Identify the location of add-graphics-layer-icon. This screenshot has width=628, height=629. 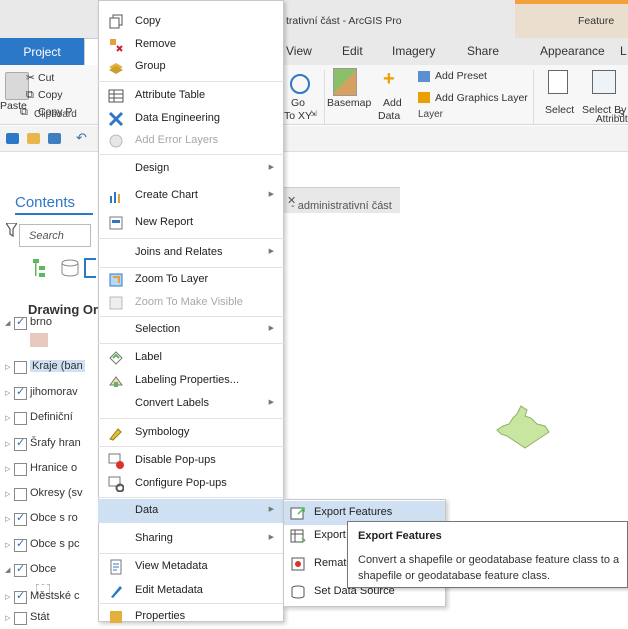
(424, 97).